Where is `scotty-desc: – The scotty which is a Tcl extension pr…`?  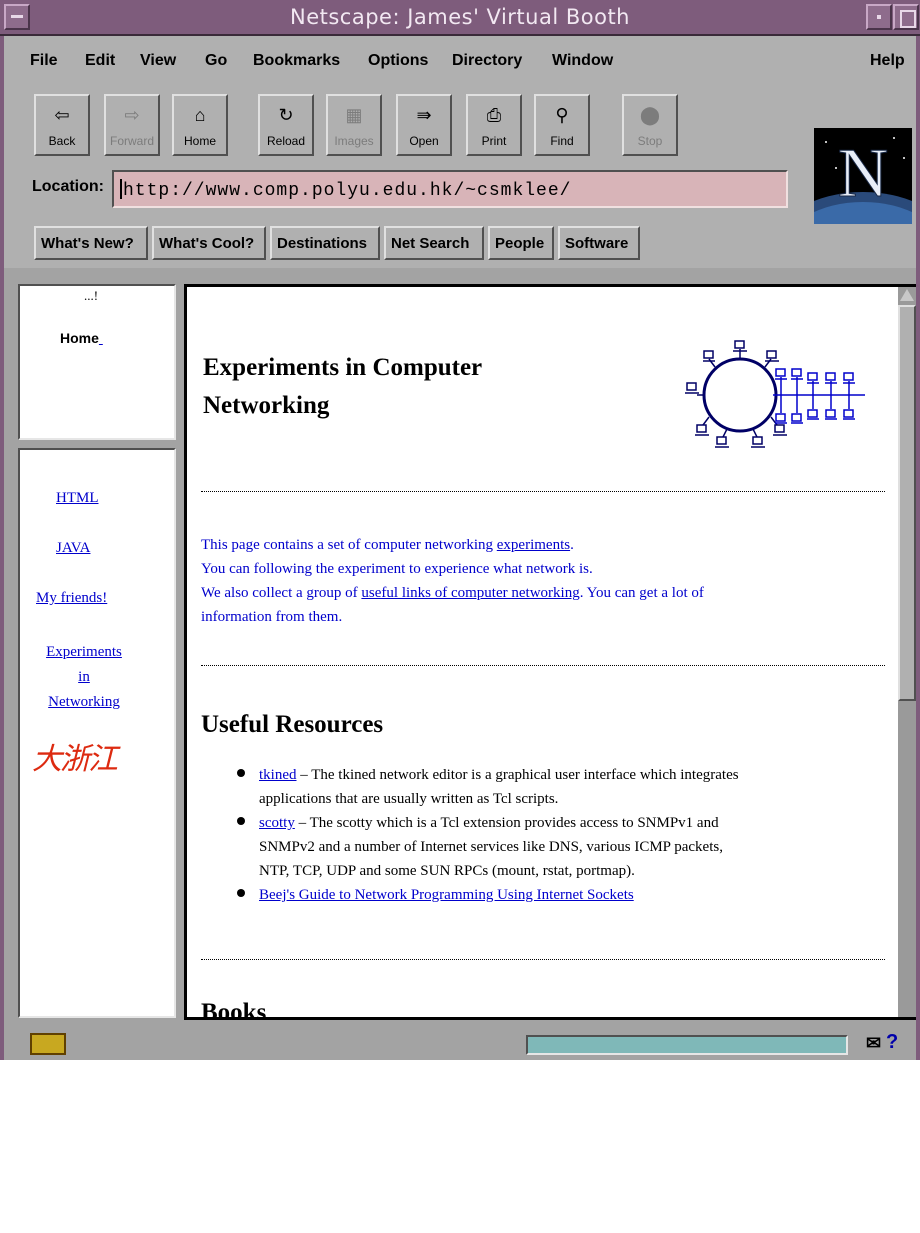
scotty-desc: – The scotty which is a Tcl extension pr… is located at coordinates (506, 823).